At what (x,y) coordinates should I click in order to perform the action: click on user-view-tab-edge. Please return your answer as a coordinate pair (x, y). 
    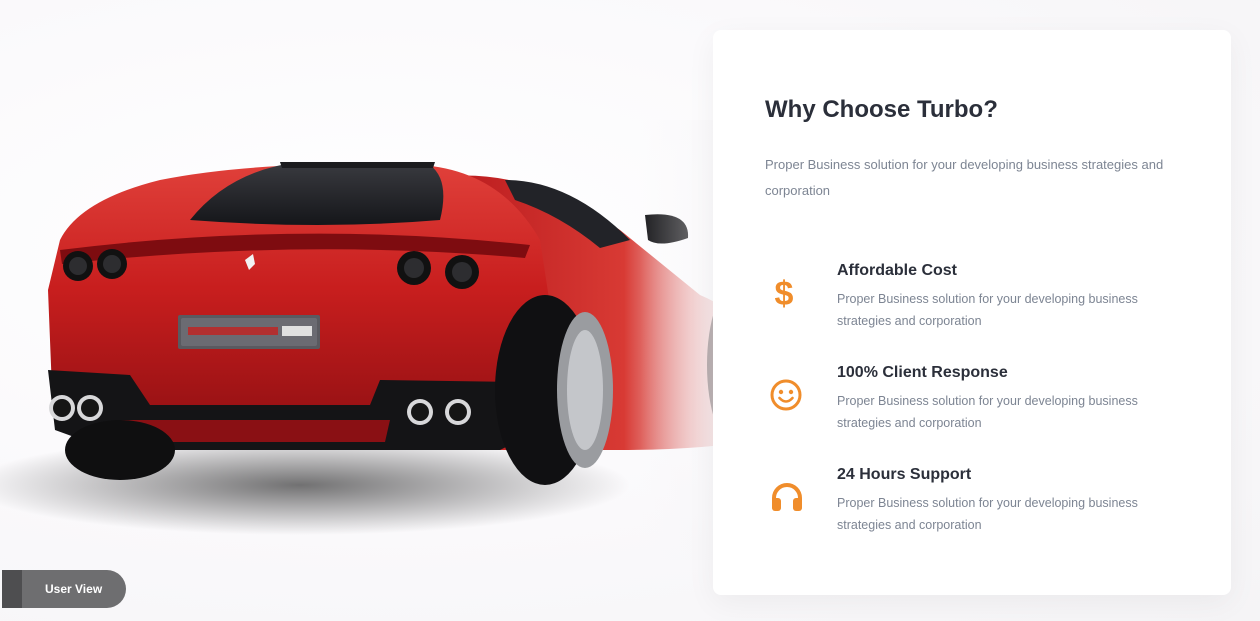
    Looking at the image, I should click on (12, 589).